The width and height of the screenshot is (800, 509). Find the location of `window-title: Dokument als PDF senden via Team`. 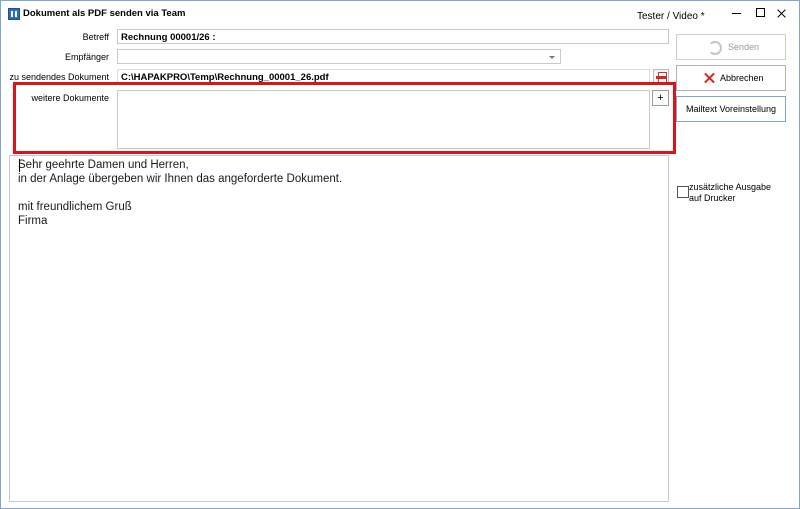

window-title: Dokument als PDF senden via Team is located at coordinates (104, 13).